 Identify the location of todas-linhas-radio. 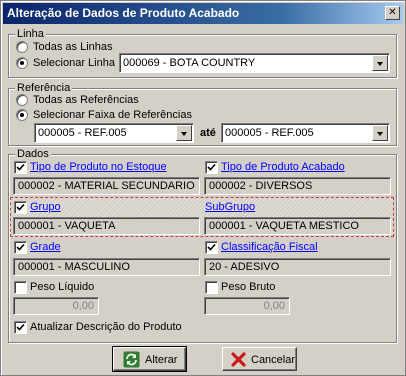
(22, 47).